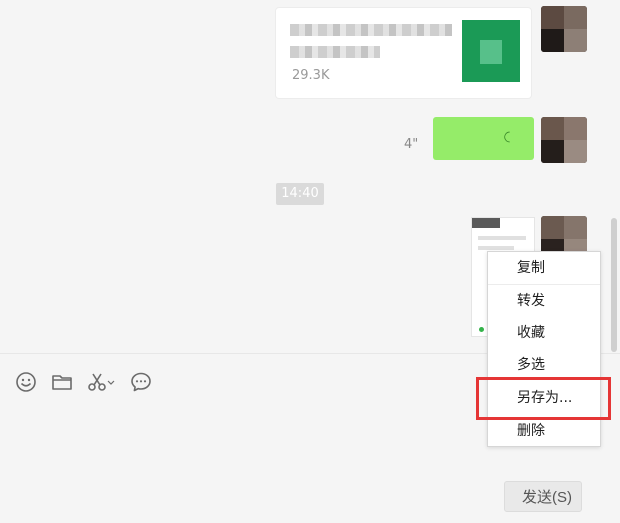 The image size is (620, 523). Describe the element at coordinates (544, 284) in the screenshot. I see `menu-separator` at that location.